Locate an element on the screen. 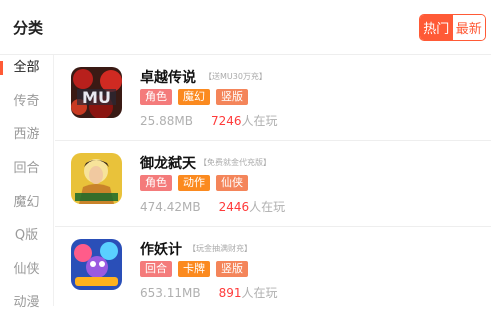 The width and height of the screenshot is (491, 313). tag-list: 回合 卡牌 竖版 is located at coordinates (194, 269).